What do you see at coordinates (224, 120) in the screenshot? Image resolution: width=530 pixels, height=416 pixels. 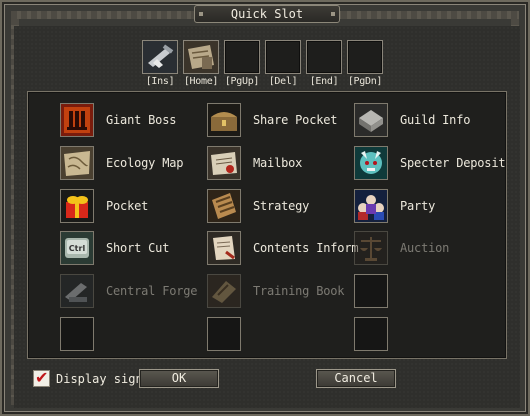 I see `share-pocket-chest-icon` at bounding box center [224, 120].